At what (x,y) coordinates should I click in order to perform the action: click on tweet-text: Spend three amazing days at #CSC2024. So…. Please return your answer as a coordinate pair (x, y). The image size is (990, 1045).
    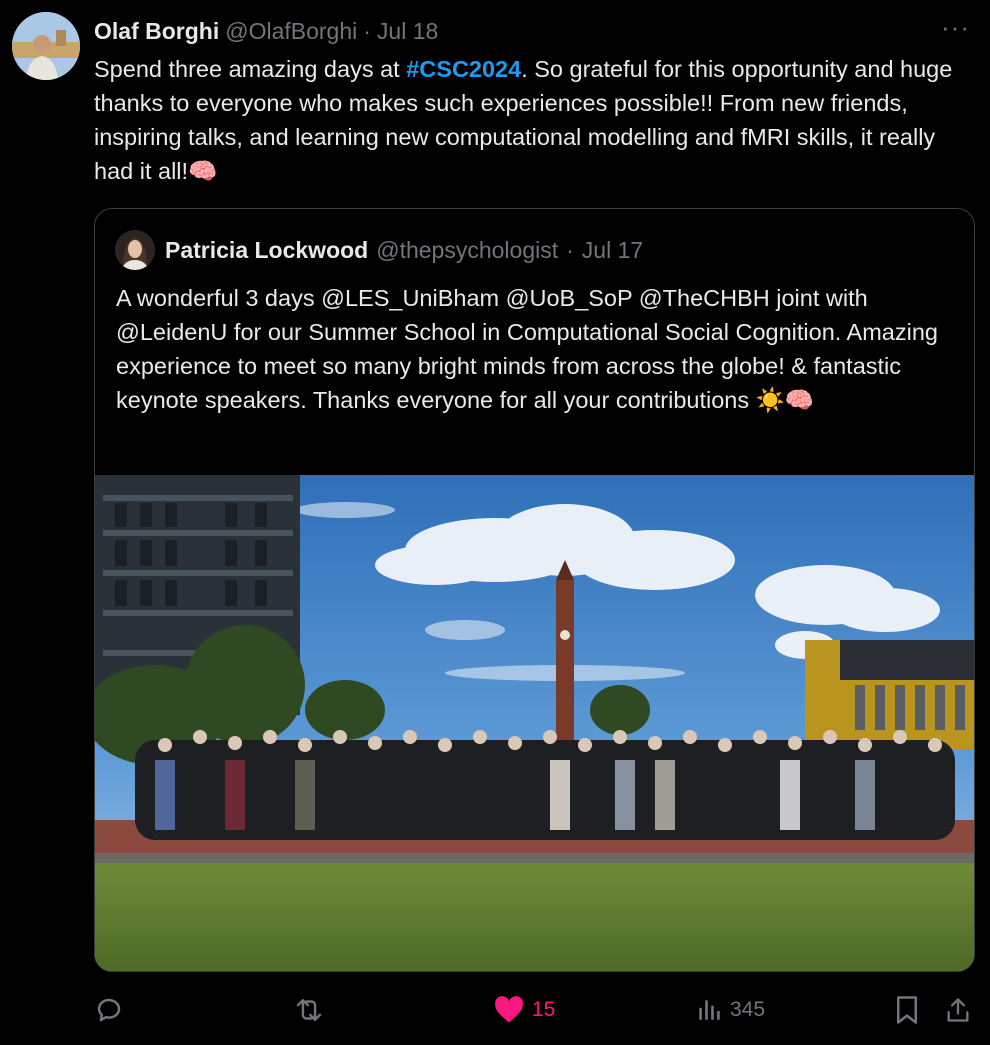
    Looking at the image, I should click on (534, 120).